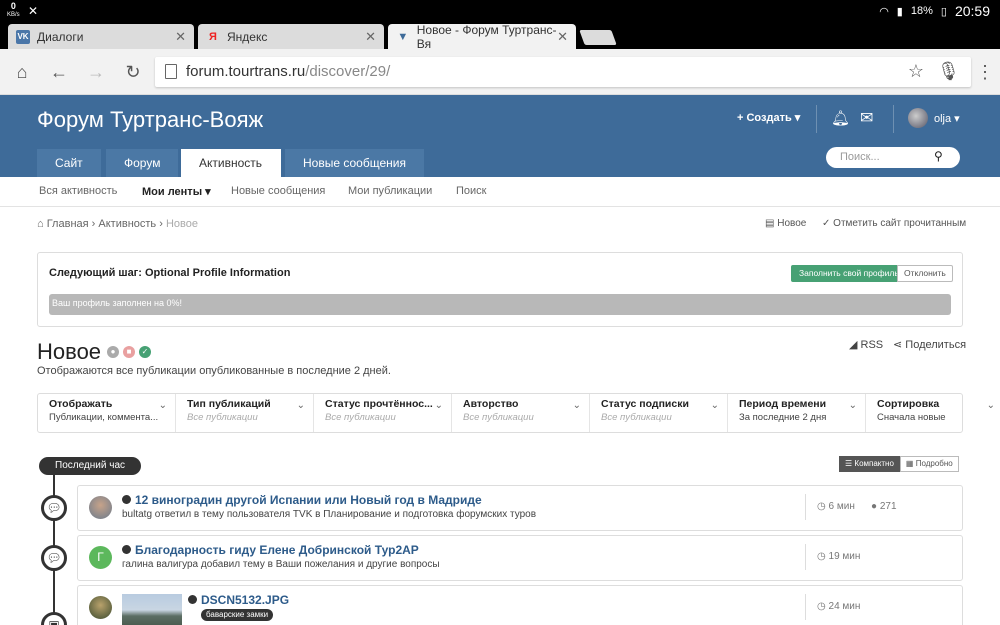  What do you see at coordinates (840, 118) in the screenshot?
I see `bell-icon: 🔔︎` at bounding box center [840, 118].